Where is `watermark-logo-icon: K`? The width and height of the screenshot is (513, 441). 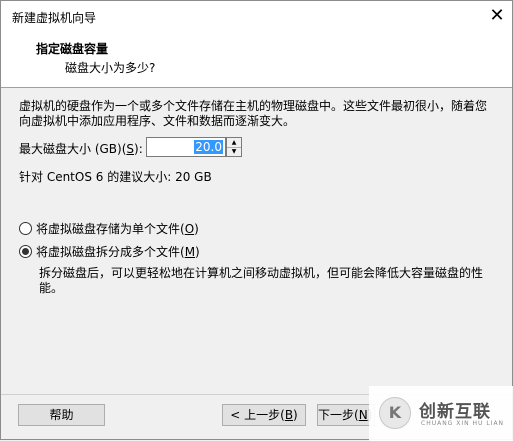 watermark-logo-icon: K is located at coordinates (395, 413).